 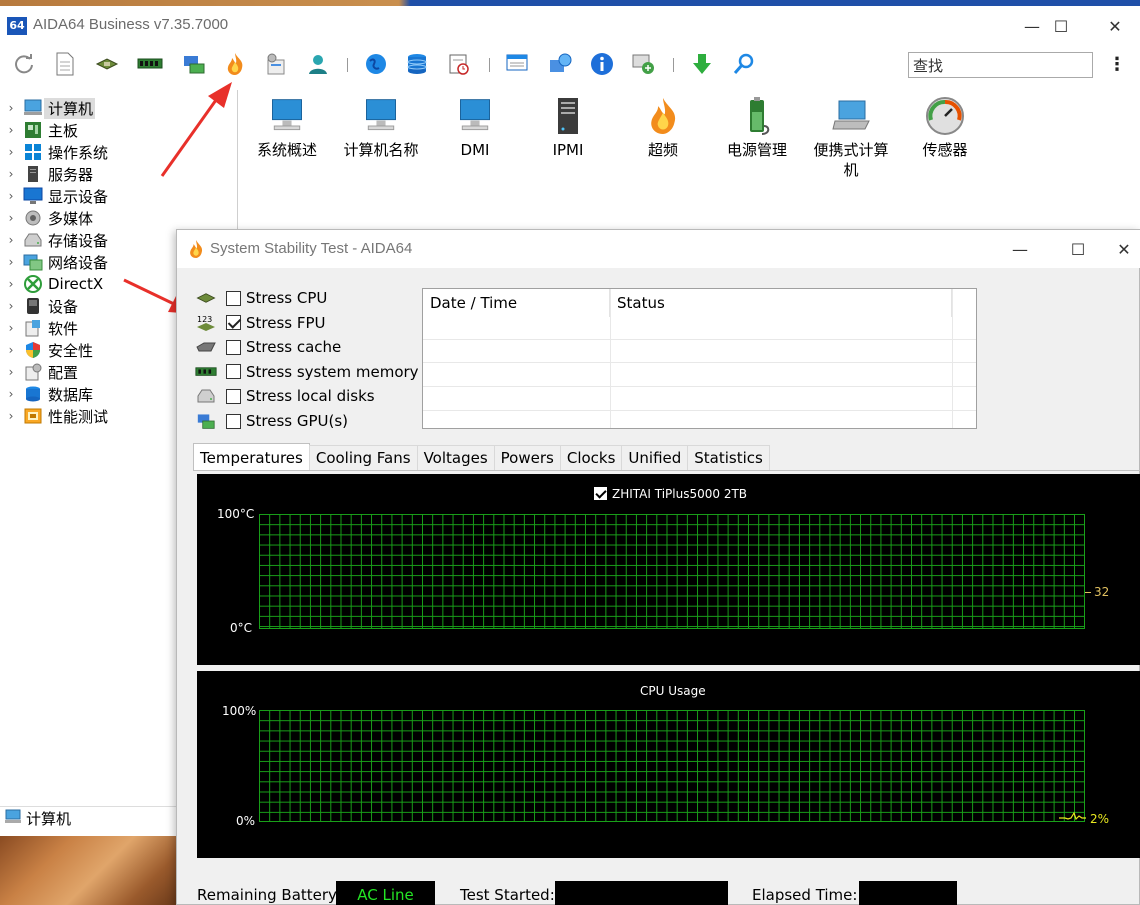 I want to click on tree-item-label: 安全性, so click(x=71, y=350).